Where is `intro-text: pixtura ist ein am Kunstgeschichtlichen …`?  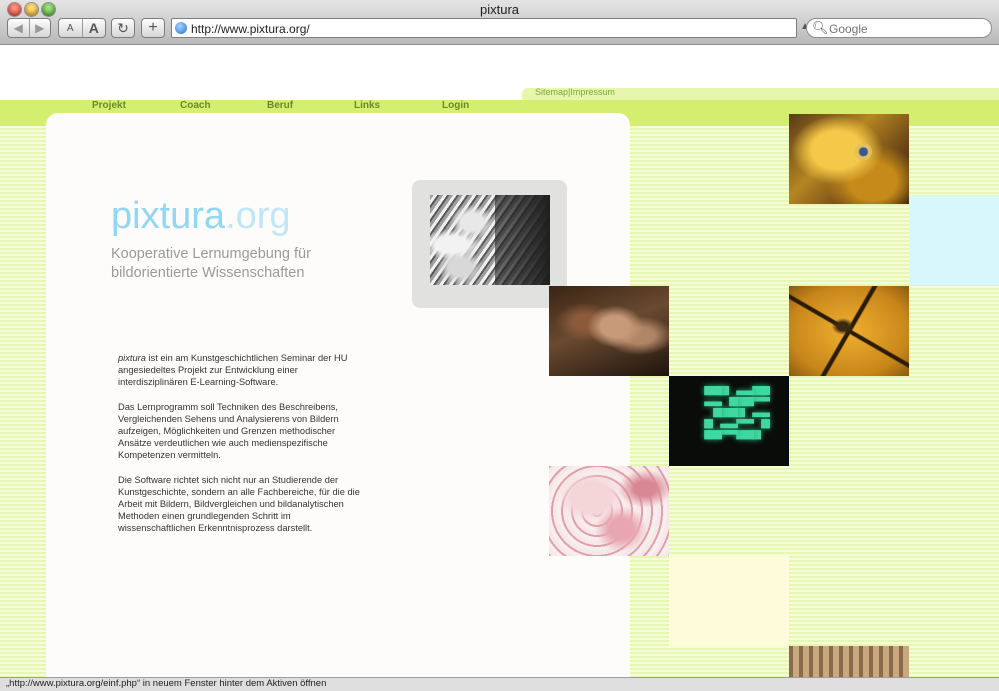 intro-text: pixtura ist ein am Kunstgeschichtlichen … is located at coordinates (243, 449).